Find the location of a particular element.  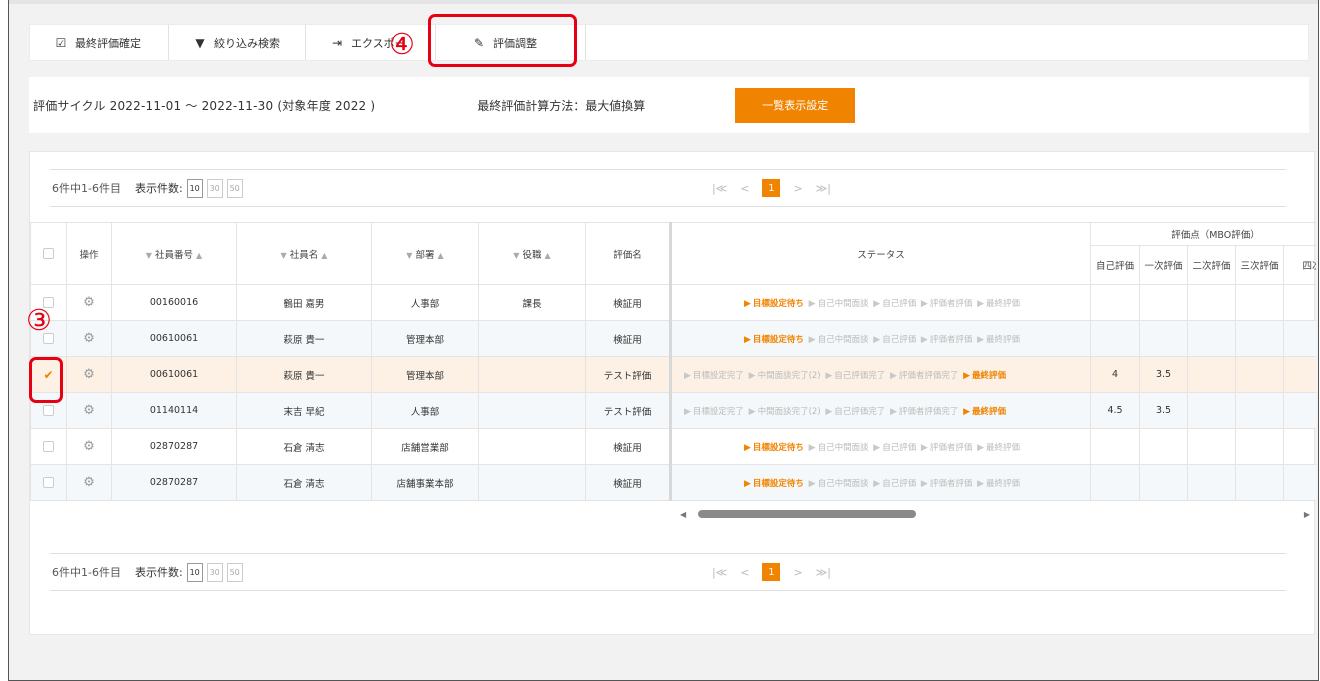

finalize-evaluation-button: ☑ 最終評価確定 is located at coordinates (99, 42).